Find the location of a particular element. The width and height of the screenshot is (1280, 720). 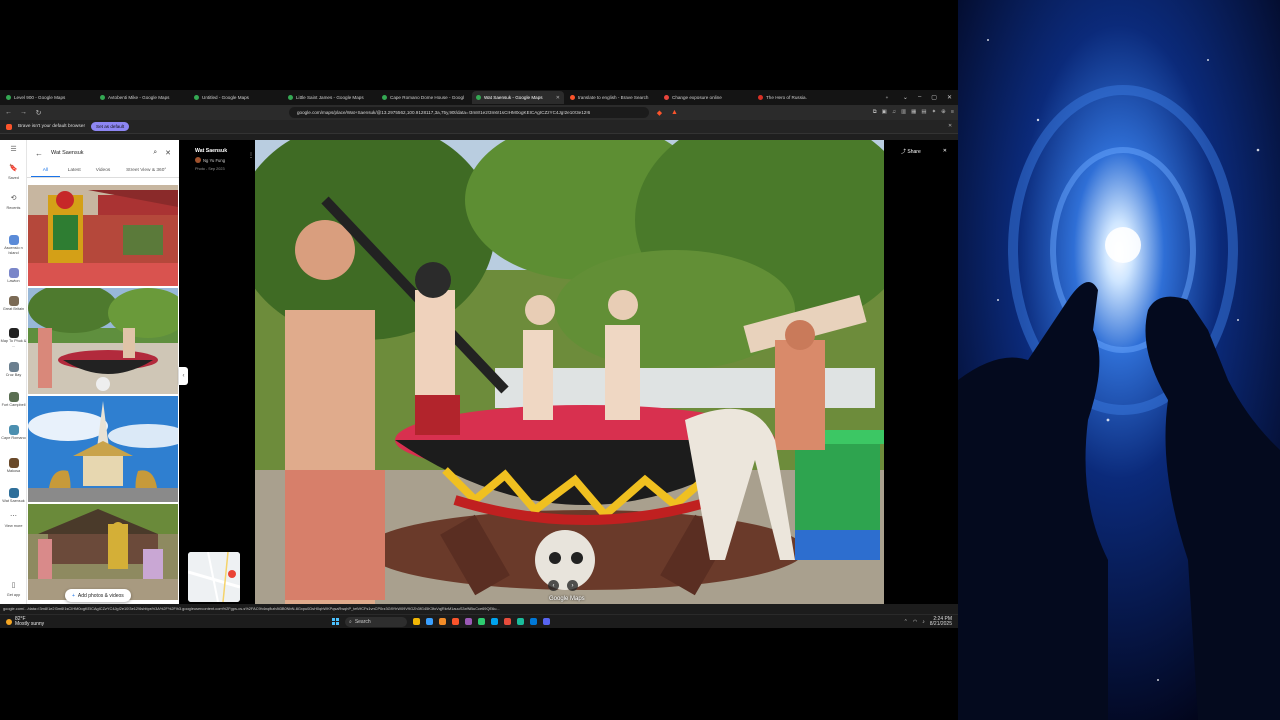

rail-item: Lawton is located at coordinates (13, 276).